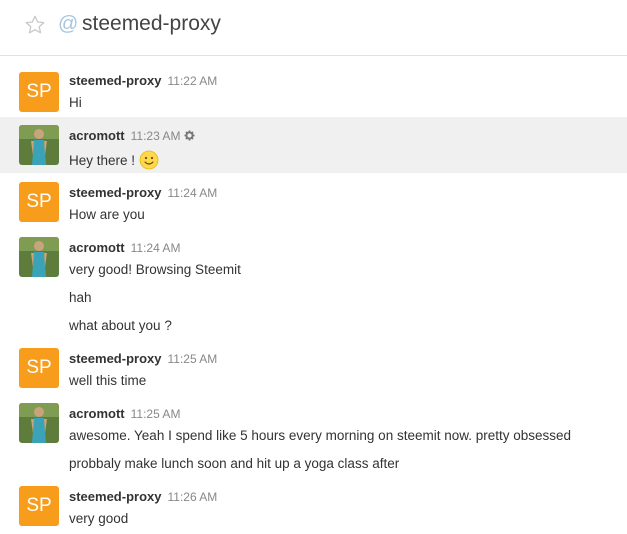 Image resolution: width=627 pixels, height=534 pixels. I want to click on message-header: steemed-proxy 11:22 AM, so click(143, 81).